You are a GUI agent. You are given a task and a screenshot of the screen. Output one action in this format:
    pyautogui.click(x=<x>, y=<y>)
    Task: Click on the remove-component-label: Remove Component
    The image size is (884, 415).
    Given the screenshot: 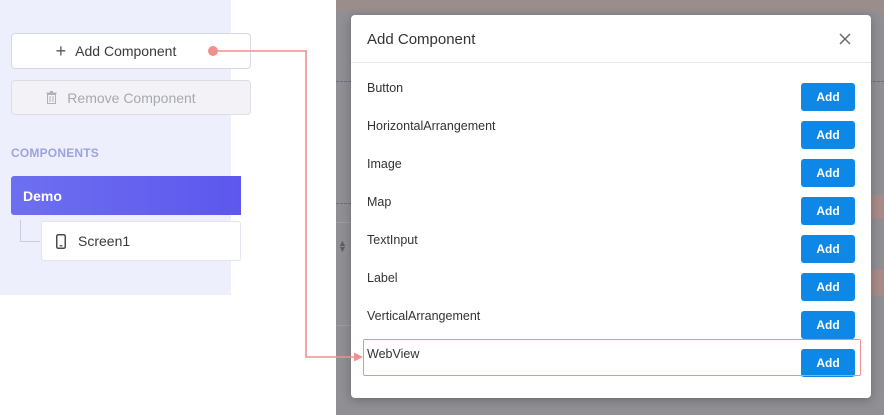 What is the action you would take?
    pyautogui.click(x=131, y=97)
    